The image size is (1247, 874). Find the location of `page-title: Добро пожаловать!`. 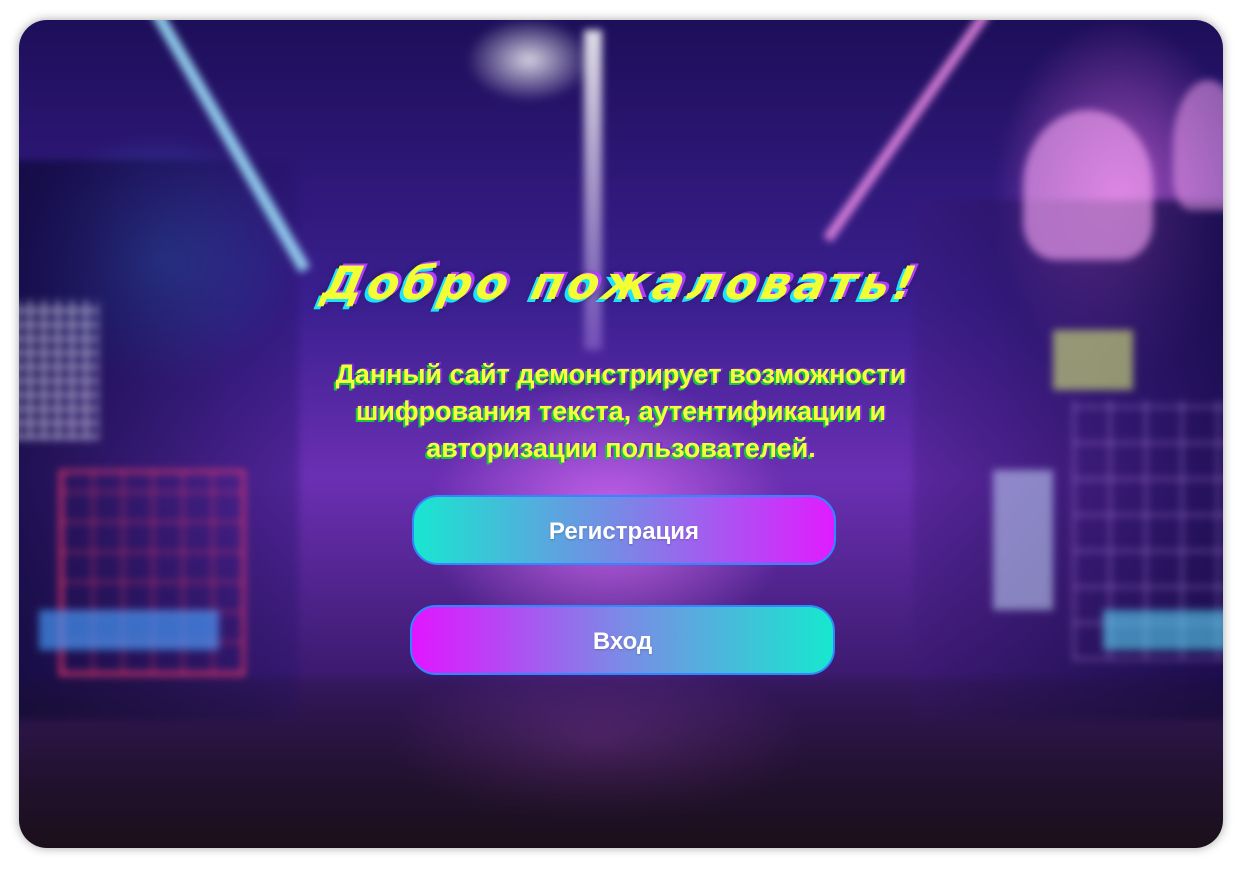

page-title: Добро пожаловать! is located at coordinates (621, 283).